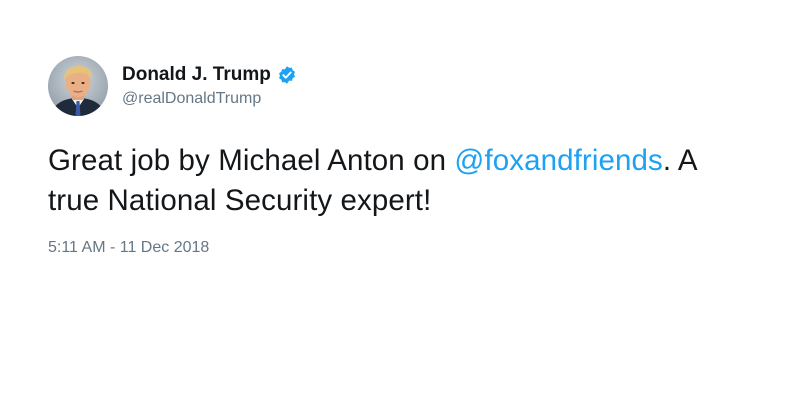 This screenshot has width=797, height=415. Describe the element at coordinates (196, 75) in the screenshot. I see `author-name: Donald J. Trump` at that location.